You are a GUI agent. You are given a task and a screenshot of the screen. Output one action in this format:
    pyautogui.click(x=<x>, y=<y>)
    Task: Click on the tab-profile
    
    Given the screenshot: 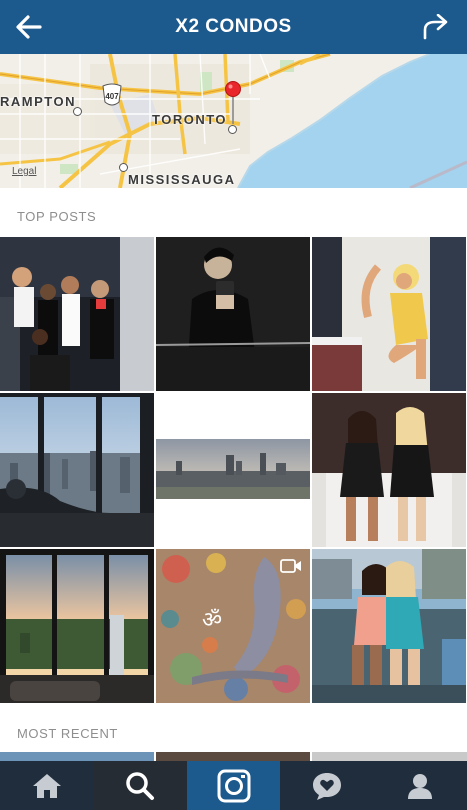 What is the action you would take?
    pyautogui.click(x=420, y=785)
    